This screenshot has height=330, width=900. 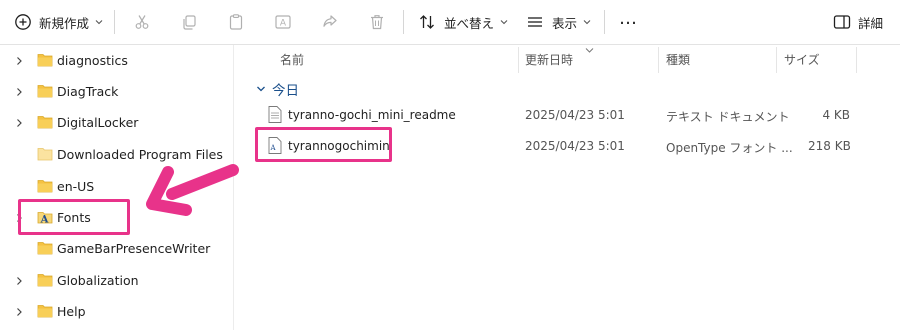 What do you see at coordinates (64, 23) in the screenshot?
I see `new-button-label: 新規作成` at bounding box center [64, 23].